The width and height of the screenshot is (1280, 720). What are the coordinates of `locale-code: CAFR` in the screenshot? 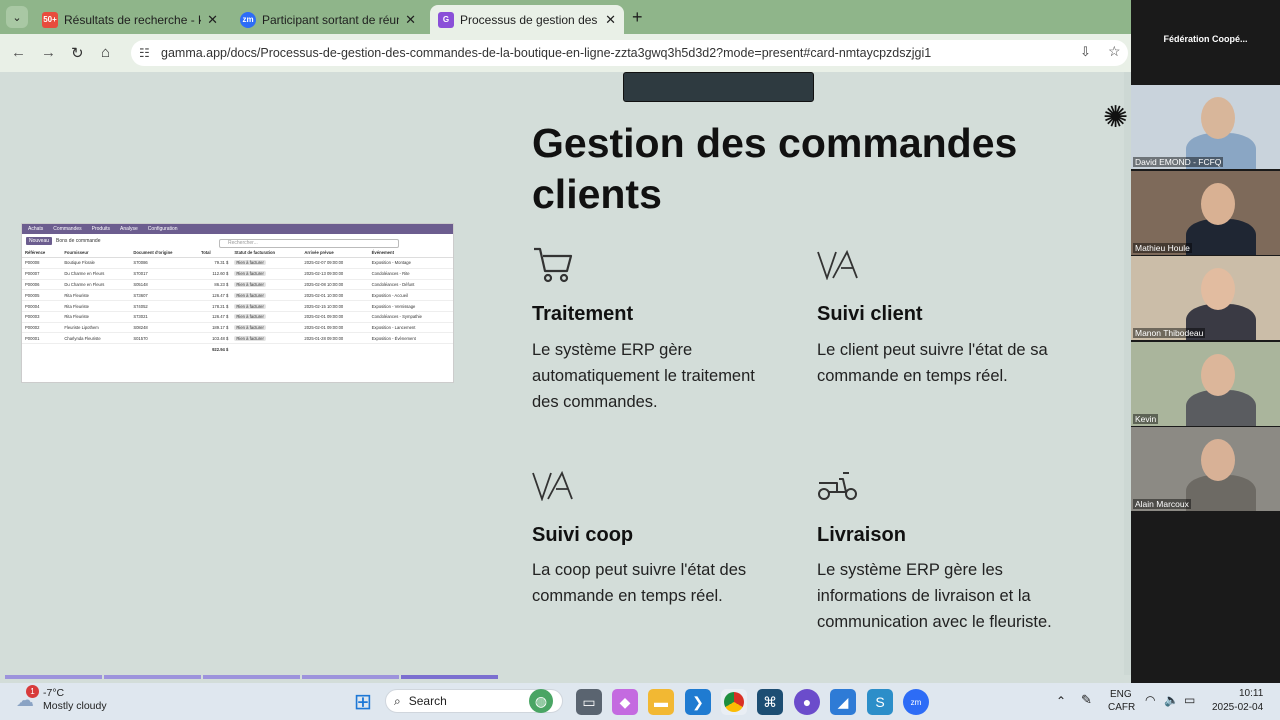 It's located at (1121, 707).